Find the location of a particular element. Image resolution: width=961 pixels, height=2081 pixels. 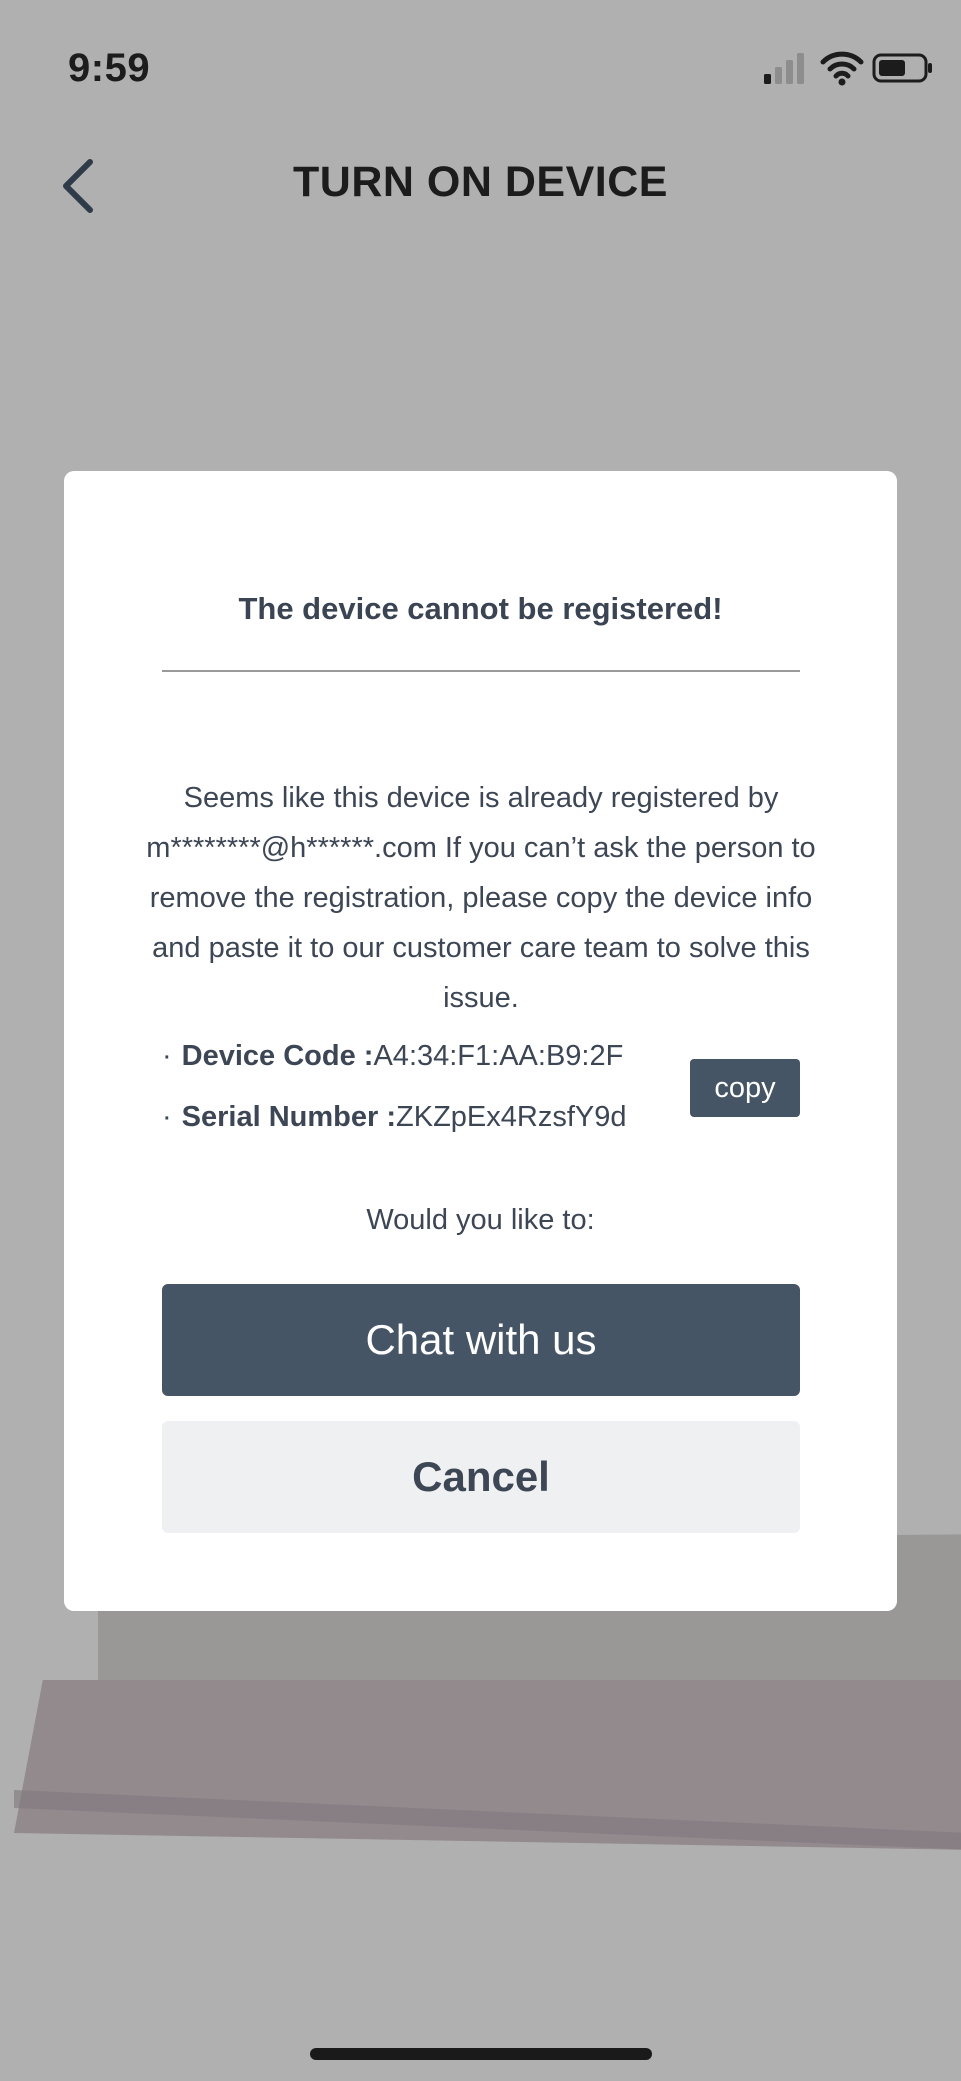

battery-icon is located at coordinates (902, 68).